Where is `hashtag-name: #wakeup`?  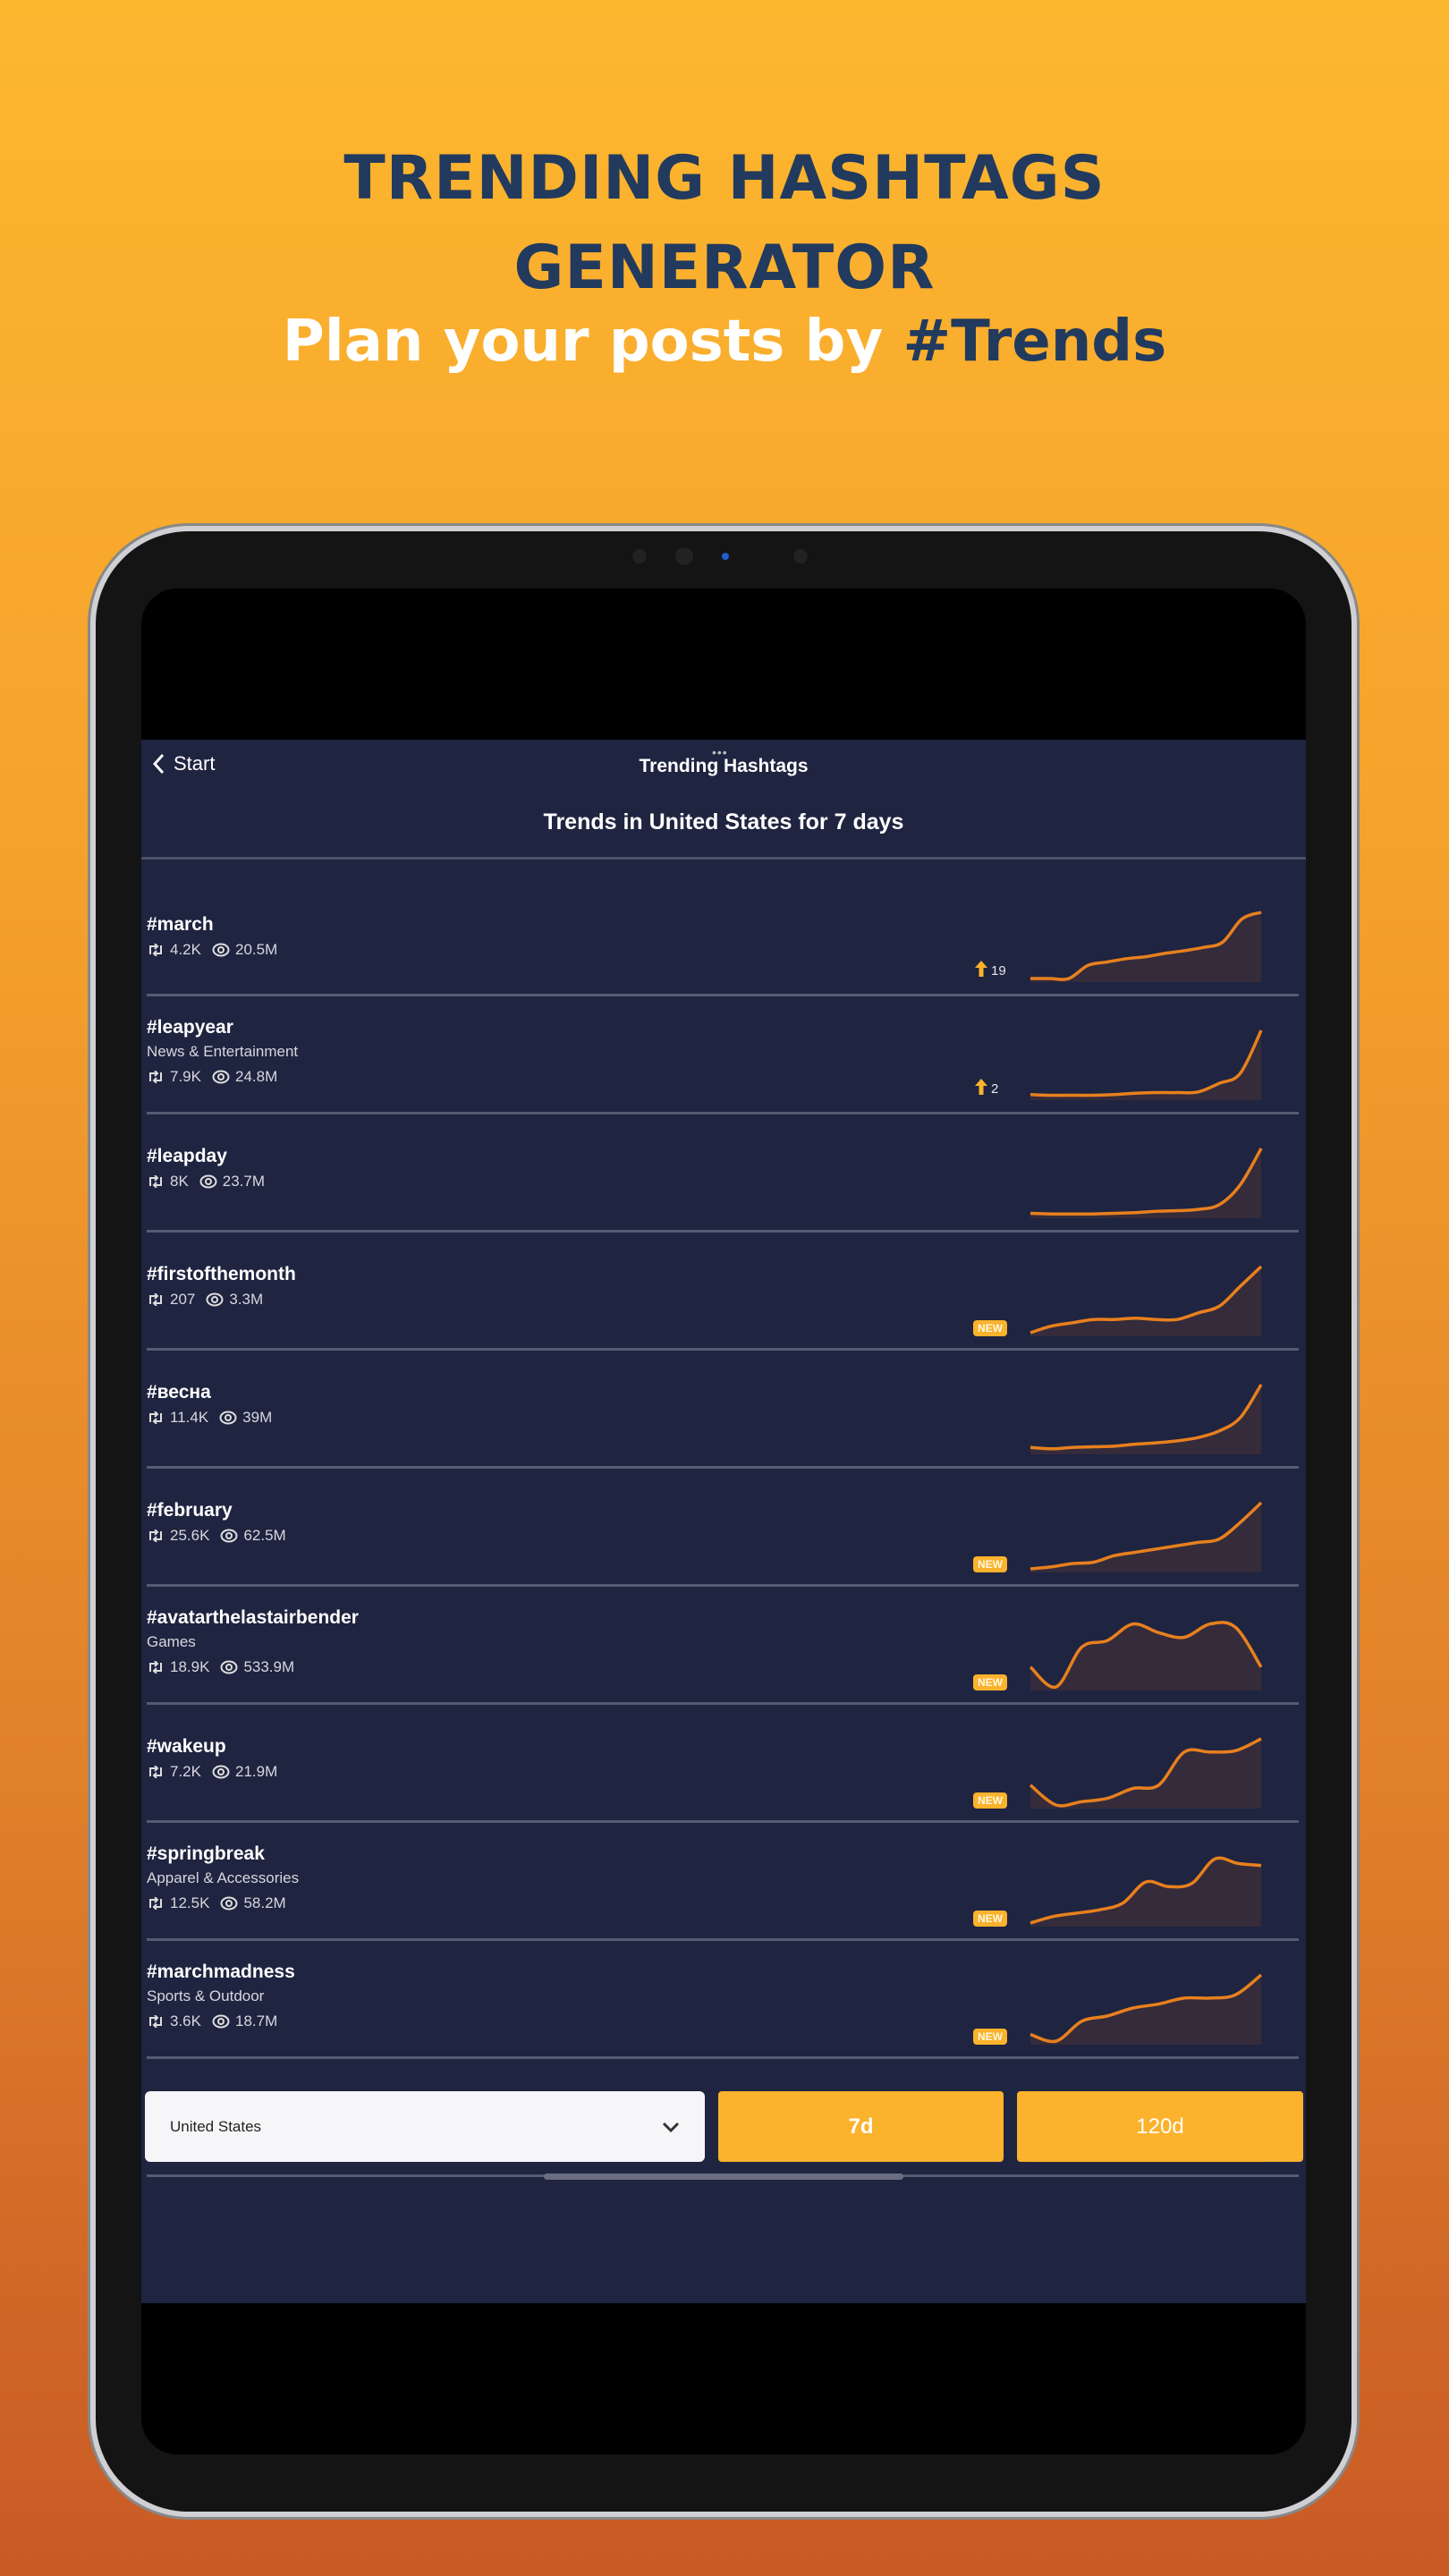 hashtag-name: #wakeup is located at coordinates (186, 1746).